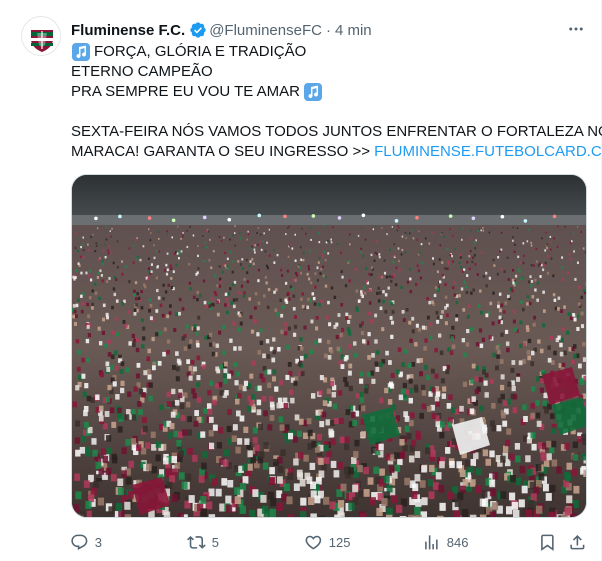  What do you see at coordinates (220, 151) in the screenshot?
I see `tweet-text-line-5: MARACA! GARANTA O SEU INGRESSO >>` at bounding box center [220, 151].